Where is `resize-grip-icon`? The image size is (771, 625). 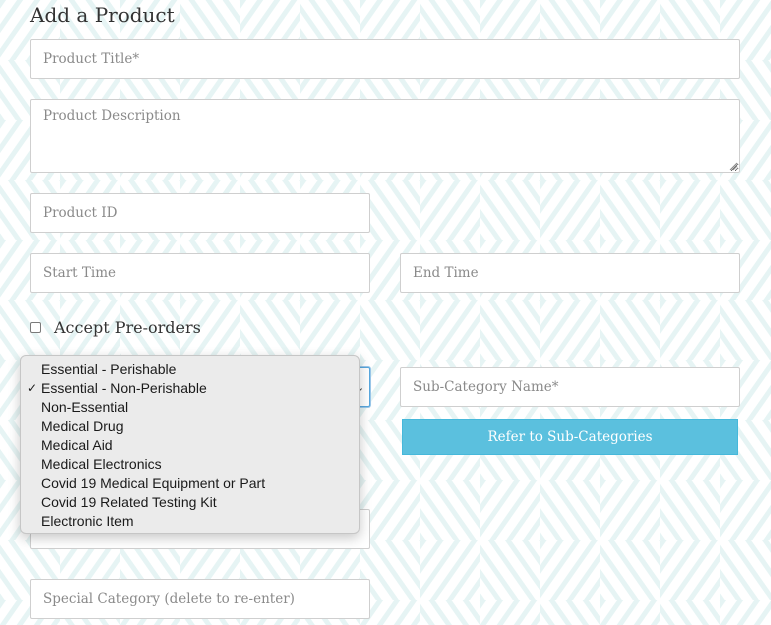
resize-grip-icon is located at coordinates (733, 166).